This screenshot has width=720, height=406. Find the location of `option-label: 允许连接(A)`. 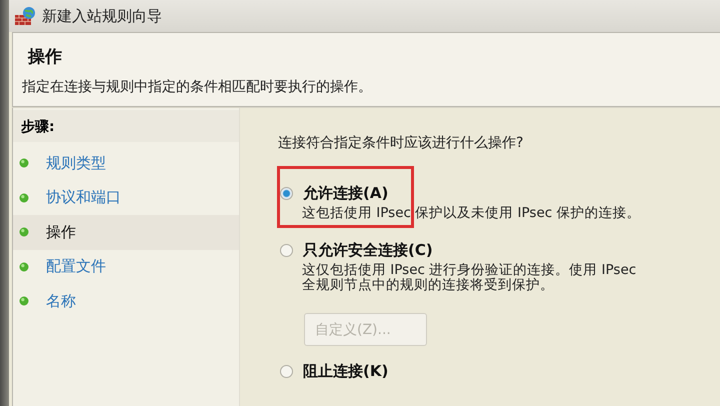

option-label: 允许连接(A) is located at coordinates (345, 193).